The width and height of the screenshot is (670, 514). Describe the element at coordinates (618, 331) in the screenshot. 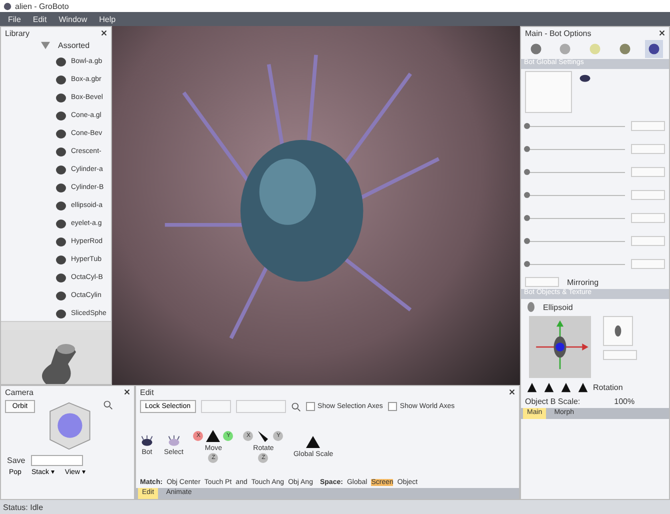

I see `object-thumbnail` at that location.